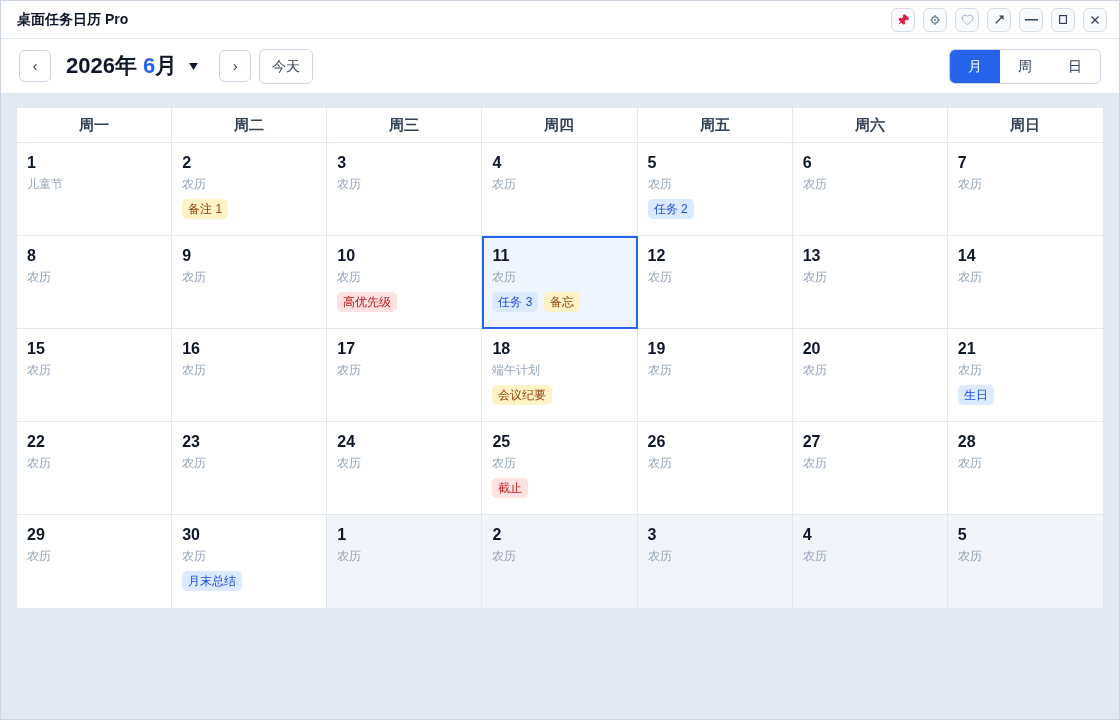 This screenshot has height=720, width=1120. What do you see at coordinates (715, 189) in the screenshot?
I see `day-cell: 5 农历 任务 2` at bounding box center [715, 189].